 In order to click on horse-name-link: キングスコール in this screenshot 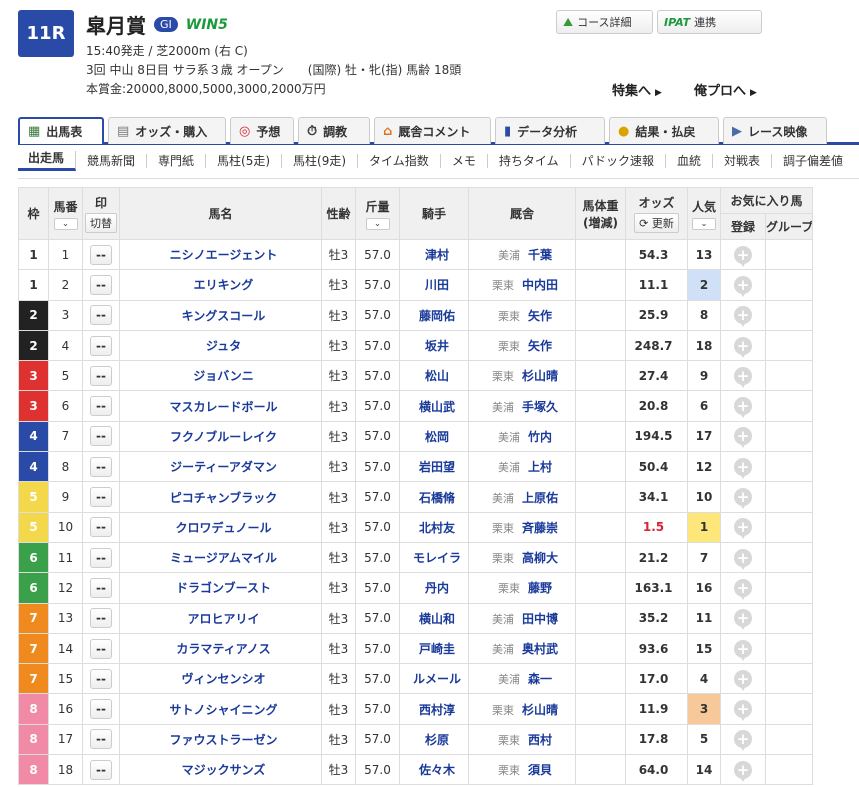, I will do `click(220, 315)`.